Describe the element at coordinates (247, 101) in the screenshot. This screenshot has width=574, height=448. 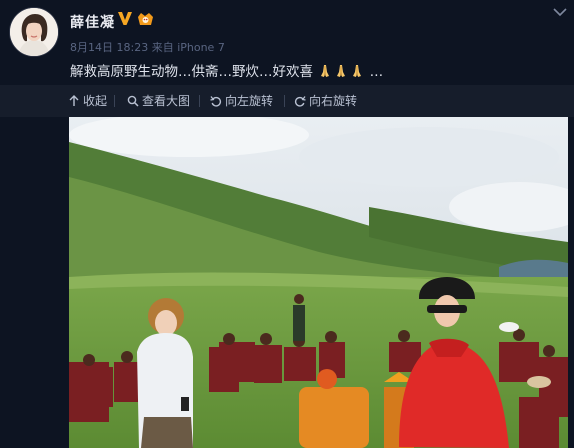
I see `rotate-left-button: 向左旋转` at that location.